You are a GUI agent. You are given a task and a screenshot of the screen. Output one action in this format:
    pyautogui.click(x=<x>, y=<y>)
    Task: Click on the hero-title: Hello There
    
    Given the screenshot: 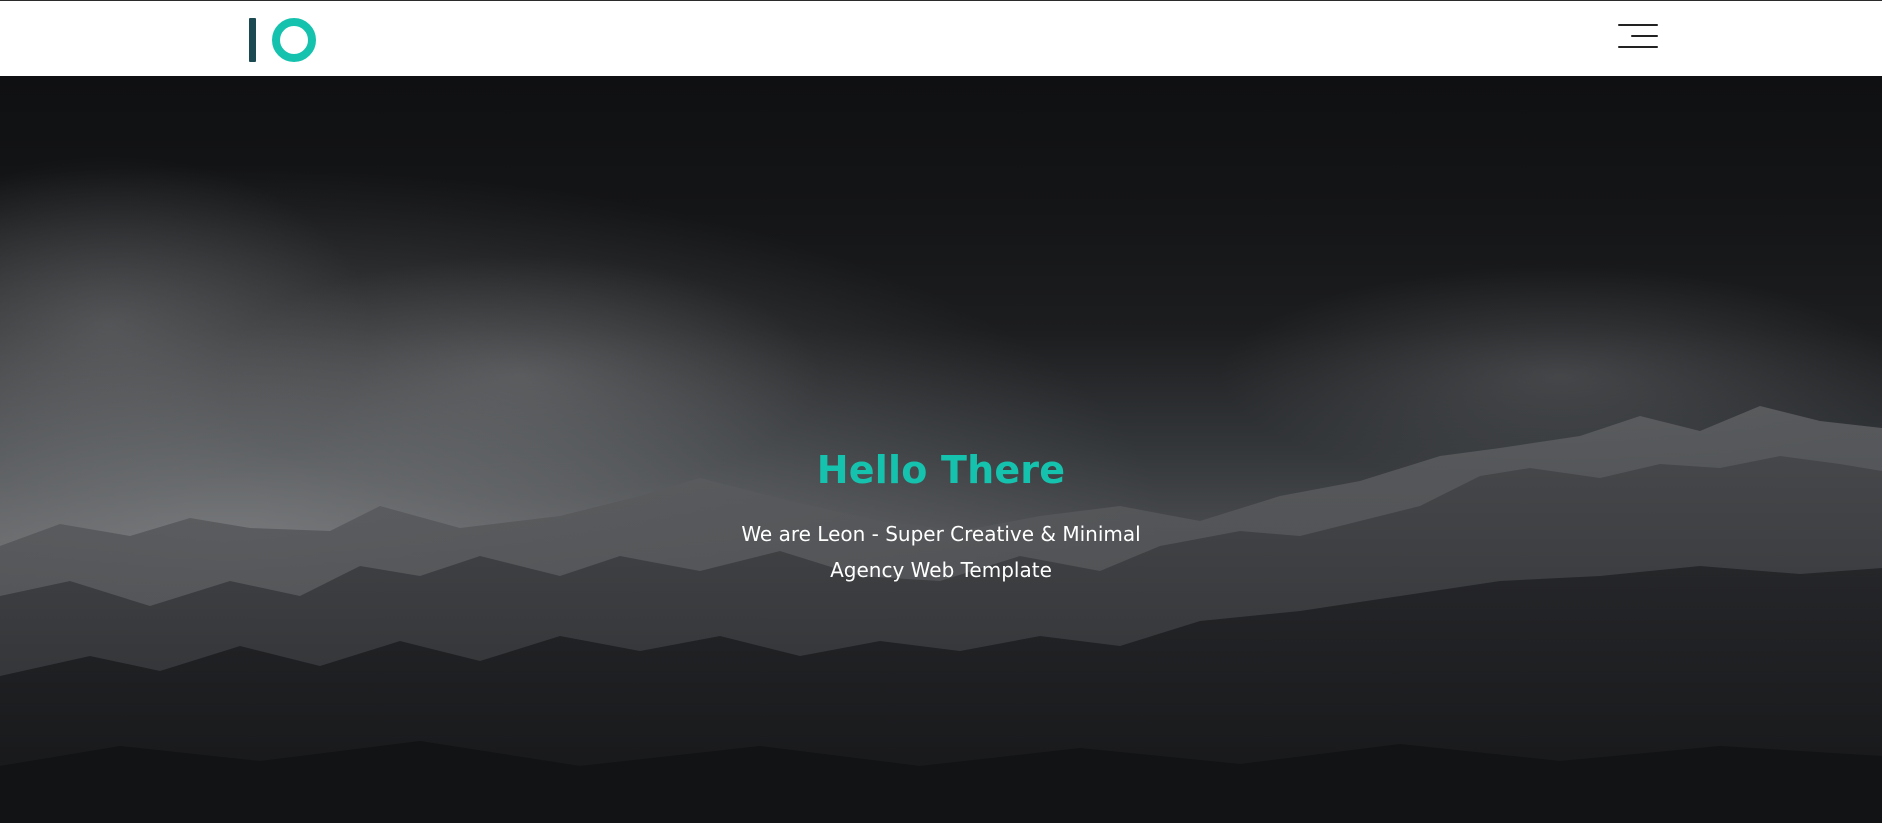 What is the action you would take?
    pyautogui.click(x=941, y=470)
    